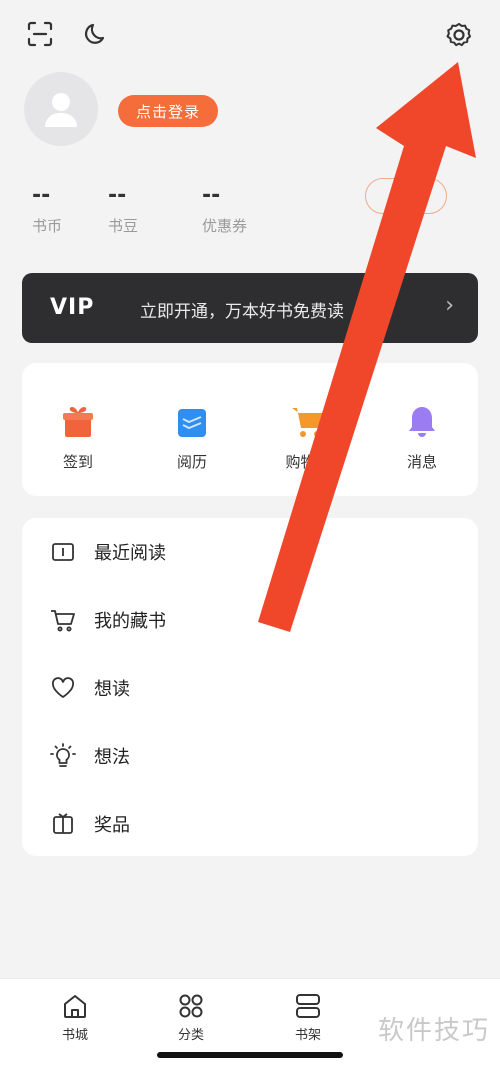 This screenshot has height=1066, width=500. Describe the element at coordinates (190, 1035) in the screenshot. I see `tab-label: 分类` at that location.